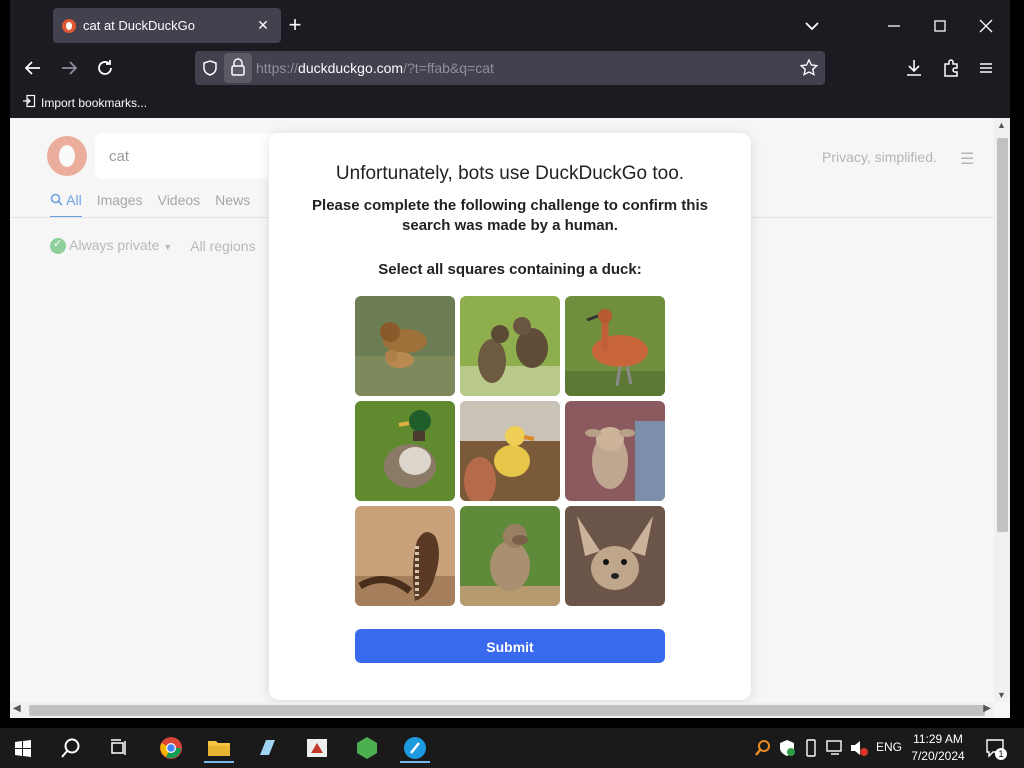  Describe the element at coordinates (267, 748) in the screenshot. I see `app-icon-blue` at that location.